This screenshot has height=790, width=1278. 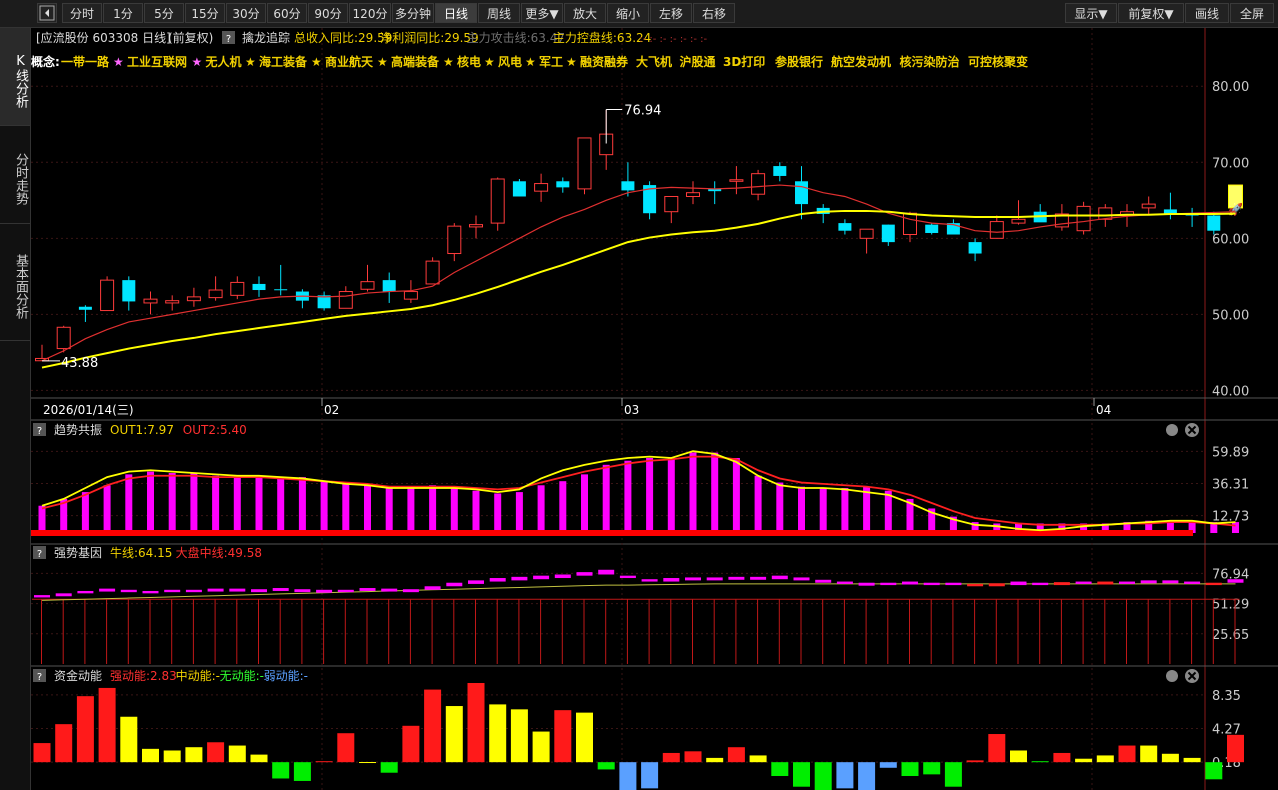 What do you see at coordinates (370, 13) in the screenshot?
I see `toolbar-button-7: 120分` at bounding box center [370, 13].